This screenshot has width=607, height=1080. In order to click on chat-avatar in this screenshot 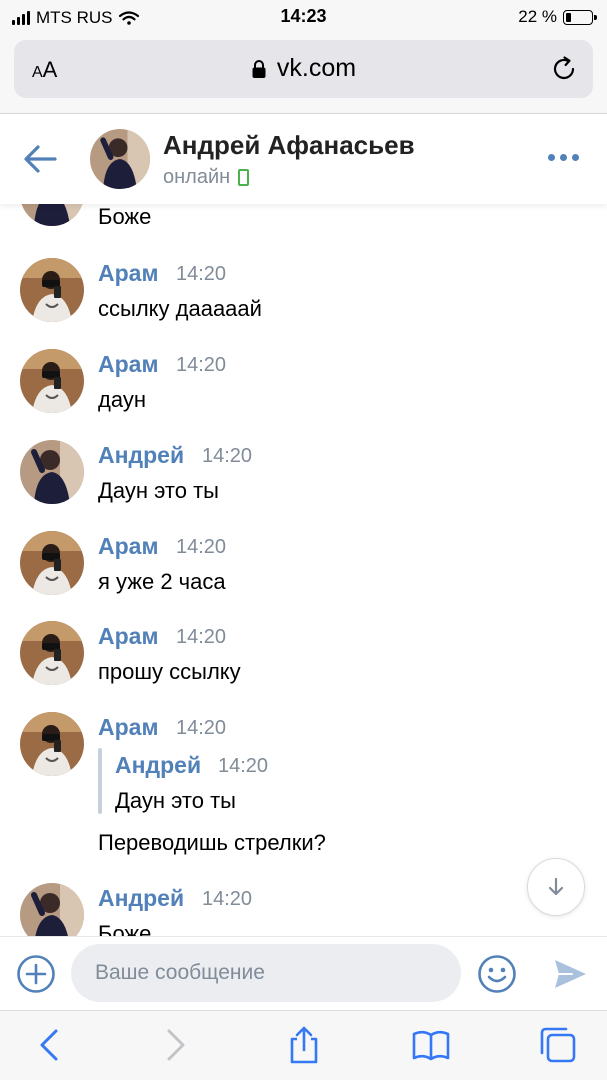, I will do `click(120, 159)`.